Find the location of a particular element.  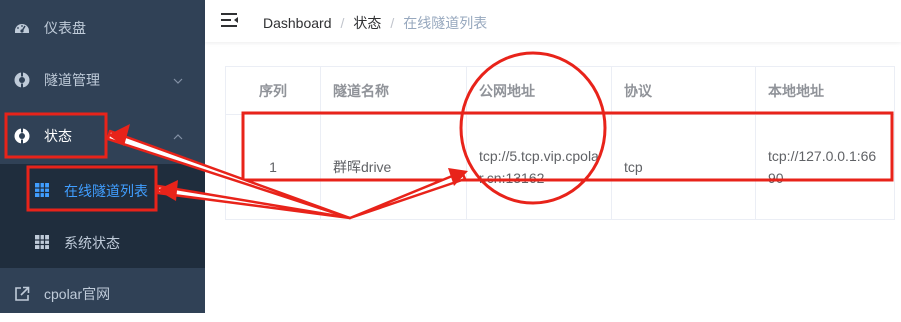

column-header: 公网地址 is located at coordinates (539, 90).